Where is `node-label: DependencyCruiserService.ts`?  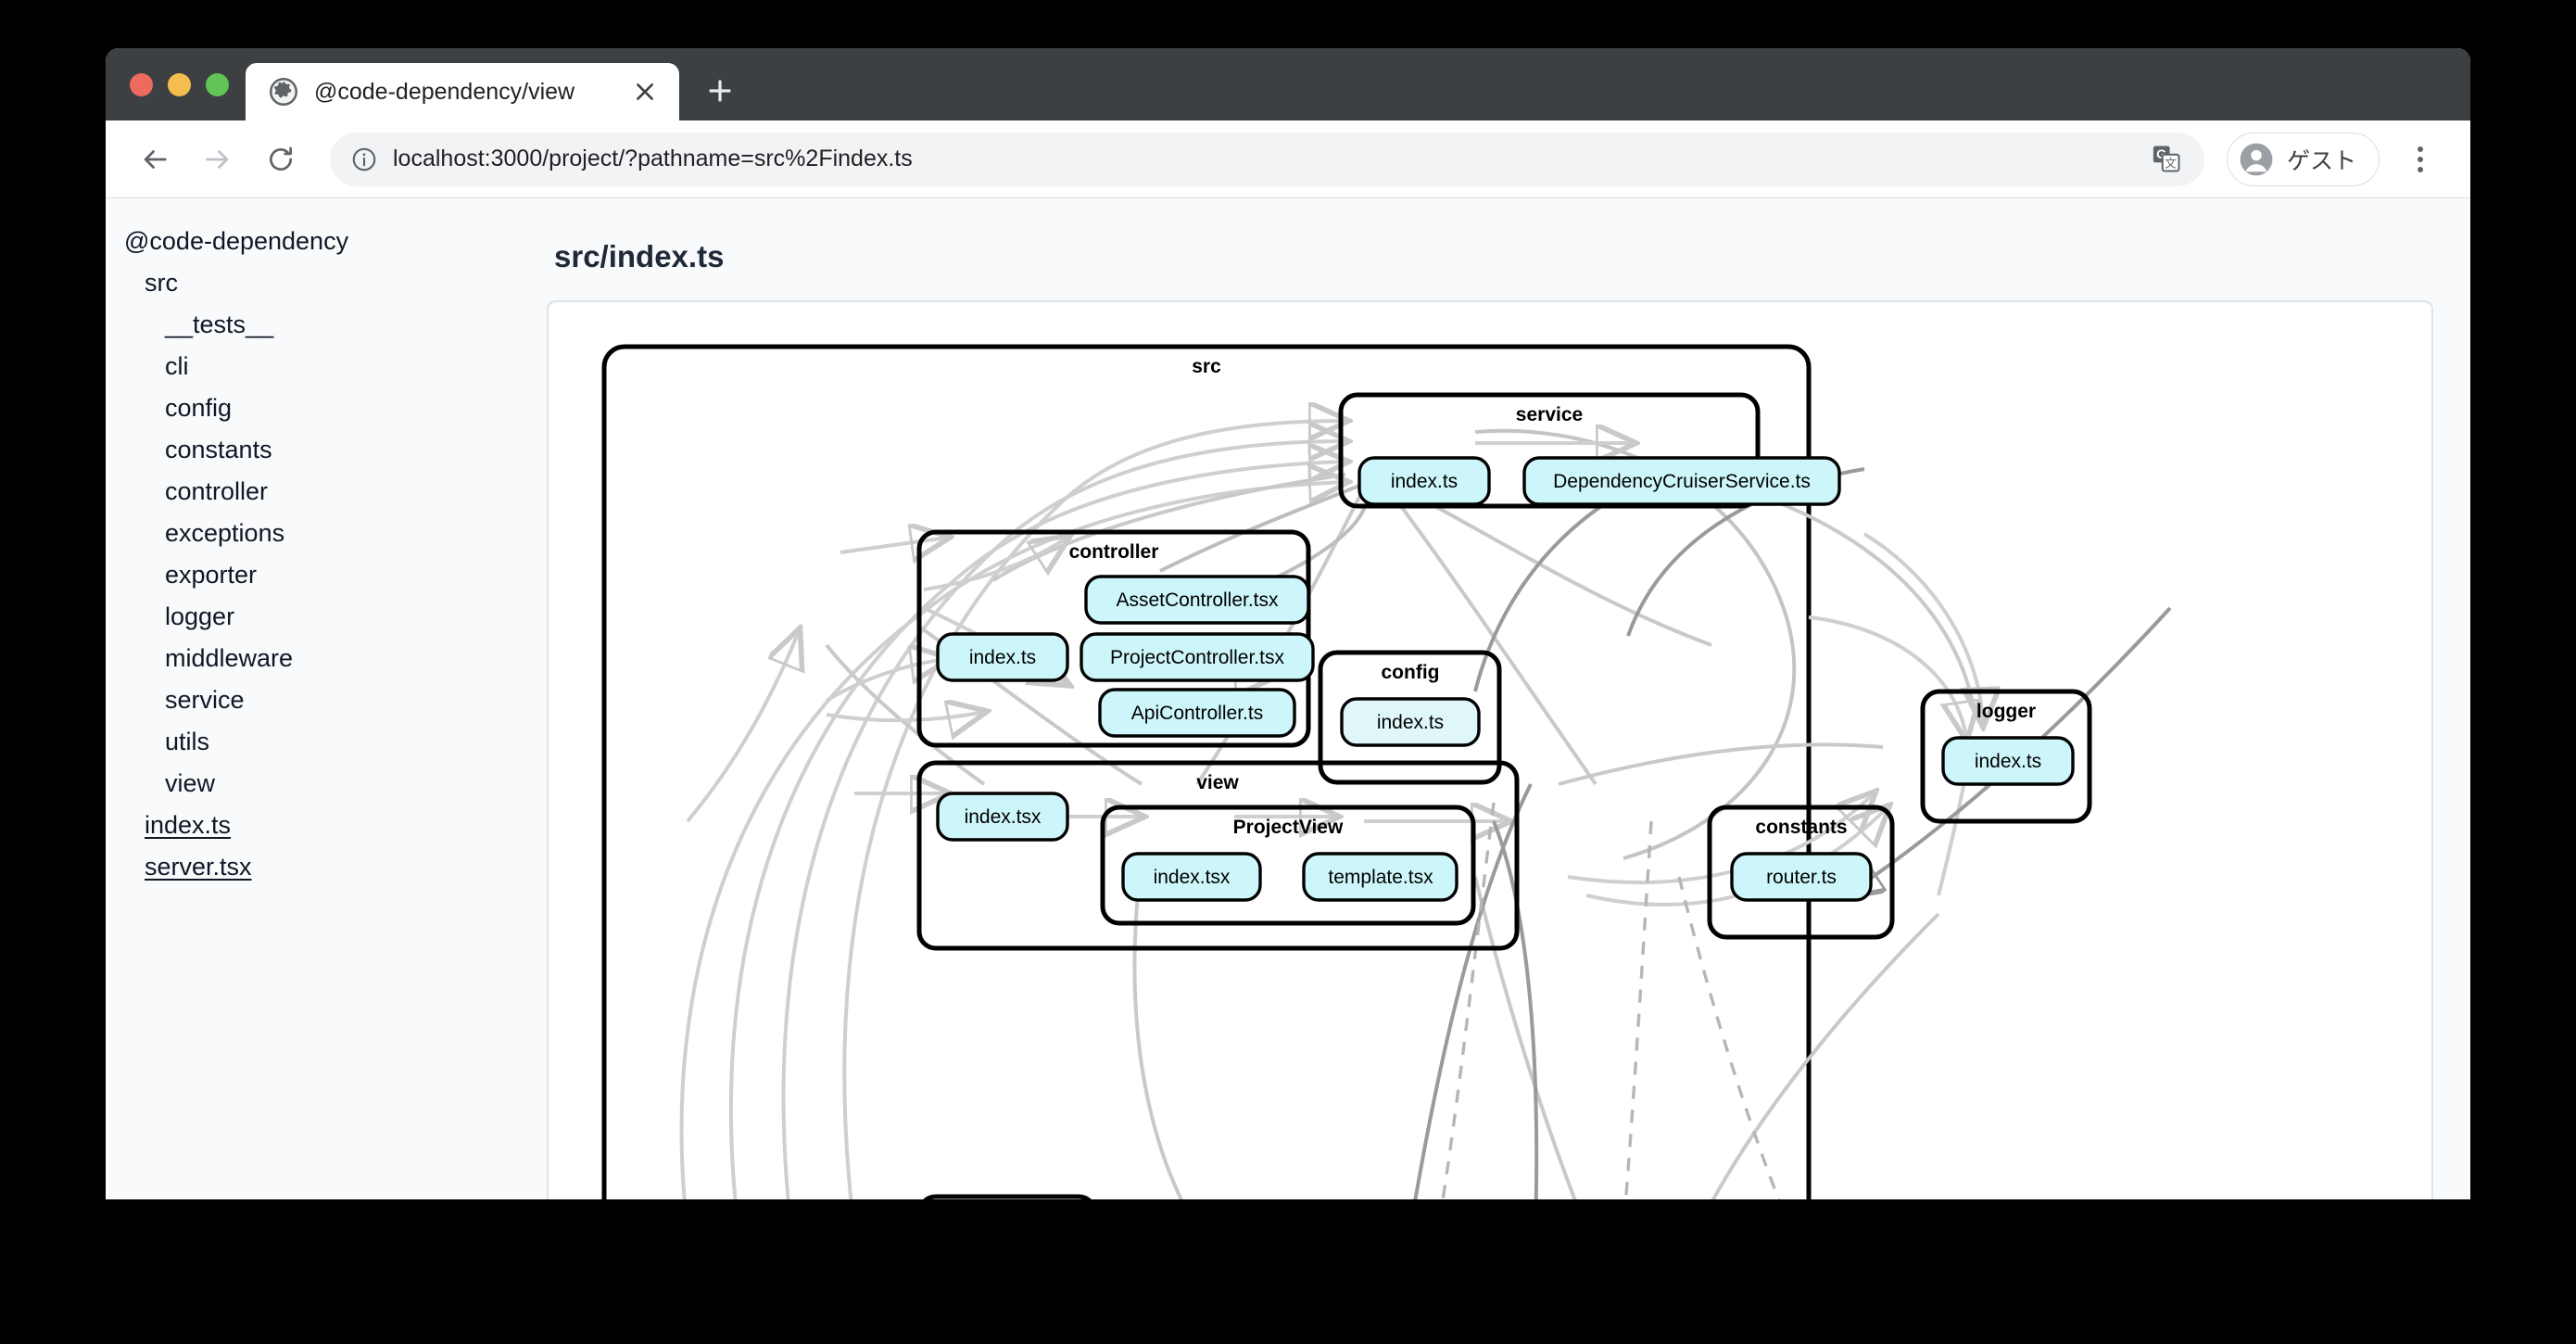
node-label: DependencyCruiserService.ts is located at coordinates (1682, 482).